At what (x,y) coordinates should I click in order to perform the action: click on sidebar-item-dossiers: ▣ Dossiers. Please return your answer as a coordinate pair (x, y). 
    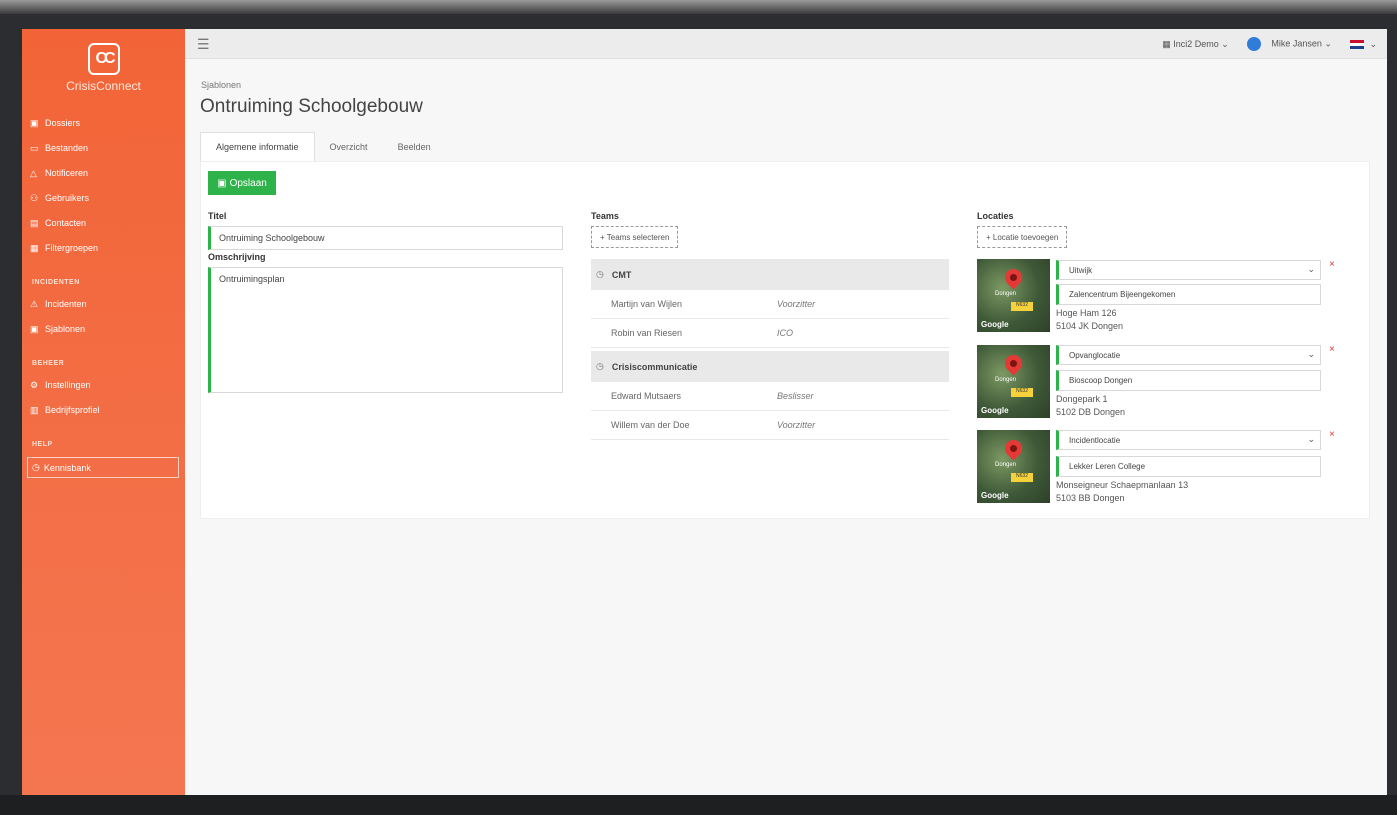
    Looking at the image, I should click on (55, 123).